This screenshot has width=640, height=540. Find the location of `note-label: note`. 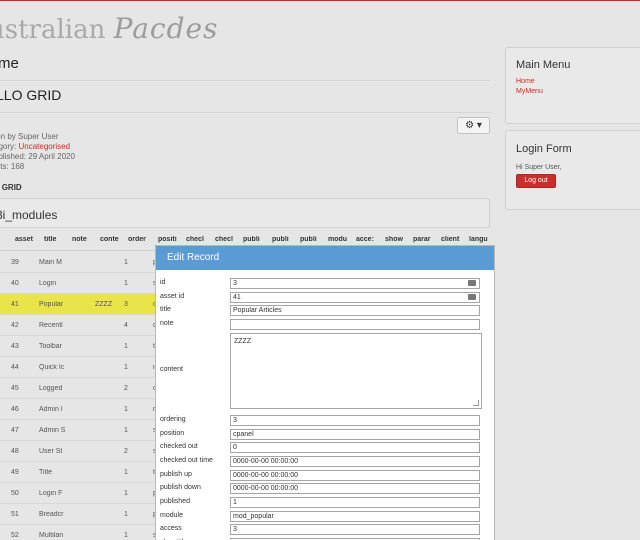

note-label: note is located at coordinates (167, 324).